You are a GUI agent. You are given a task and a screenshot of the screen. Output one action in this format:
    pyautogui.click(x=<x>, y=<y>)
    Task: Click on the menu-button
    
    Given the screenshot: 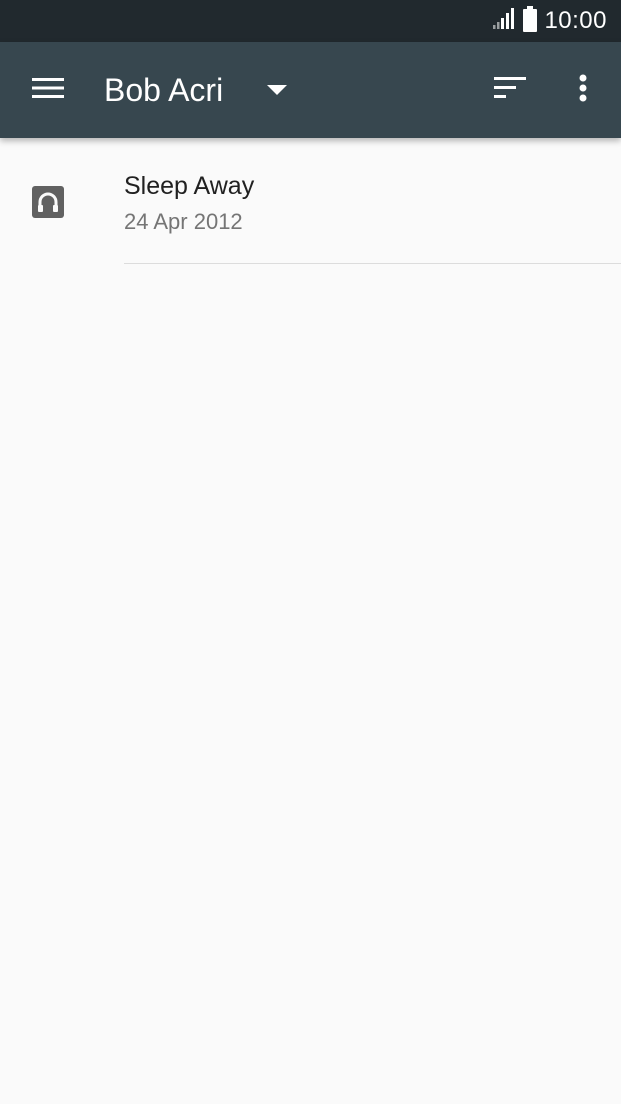 What is the action you would take?
    pyautogui.click(x=48, y=90)
    